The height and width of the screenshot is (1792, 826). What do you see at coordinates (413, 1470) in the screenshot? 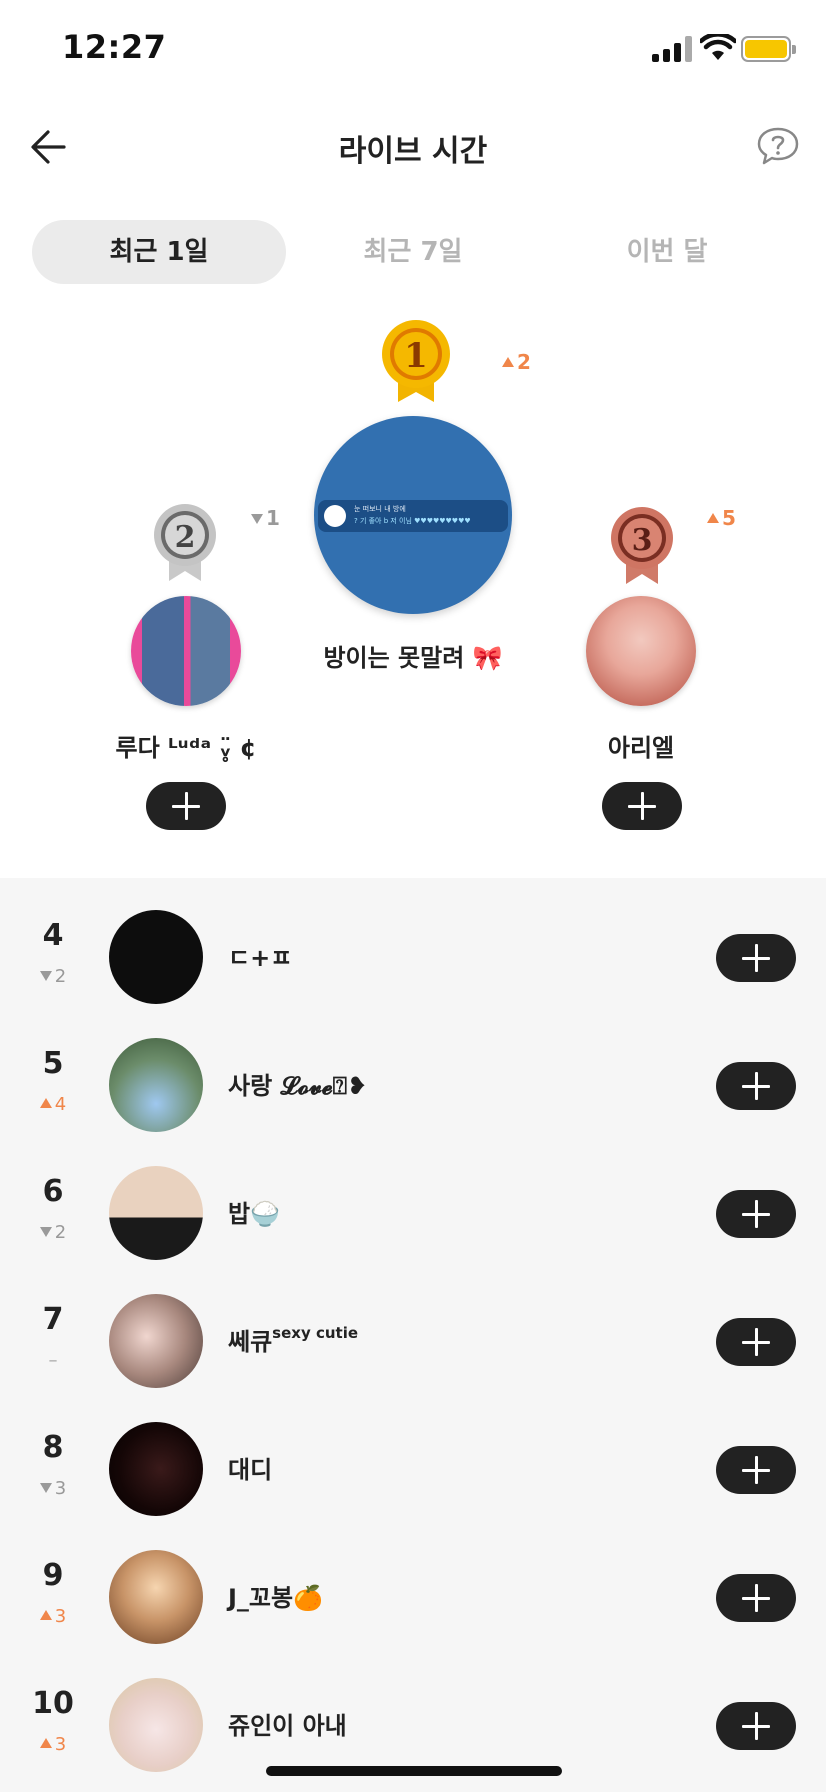
I see `list-item: 8 3 대디` at bounding box center [413, 1470].